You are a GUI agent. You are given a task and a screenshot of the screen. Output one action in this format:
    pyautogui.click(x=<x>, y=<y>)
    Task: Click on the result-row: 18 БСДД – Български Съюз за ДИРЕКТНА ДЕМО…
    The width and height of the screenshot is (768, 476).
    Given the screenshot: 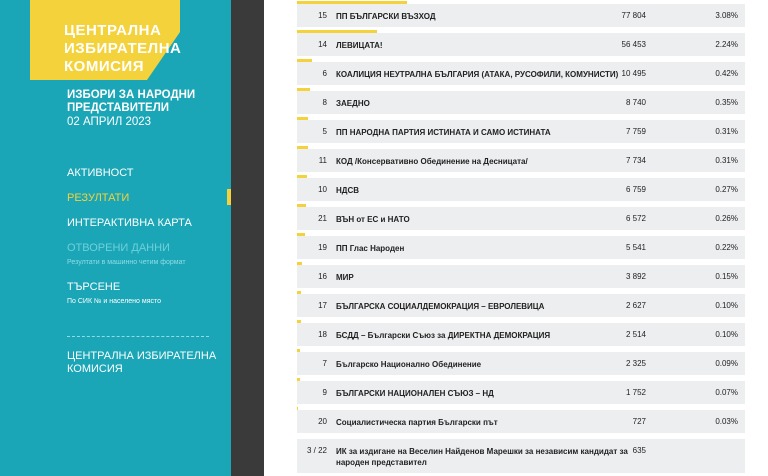 What is the action you would take?
    pyautogui.click(x=521, y=333)
    